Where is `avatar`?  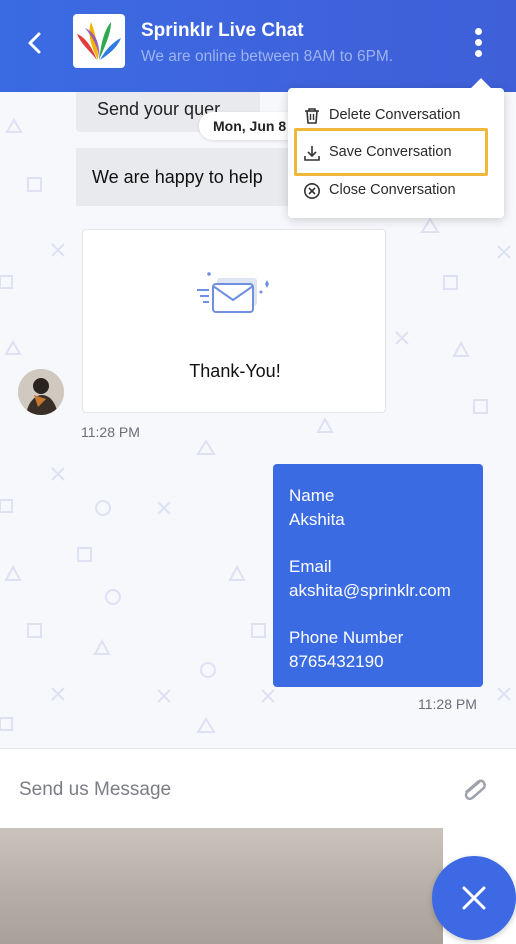 avatar is located at coordinates (41, 392).